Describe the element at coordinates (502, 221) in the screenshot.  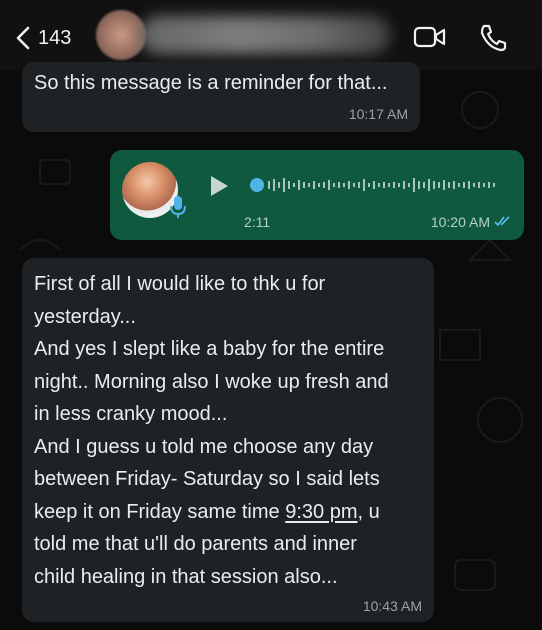
I see `read-receipt-icon` at that location.